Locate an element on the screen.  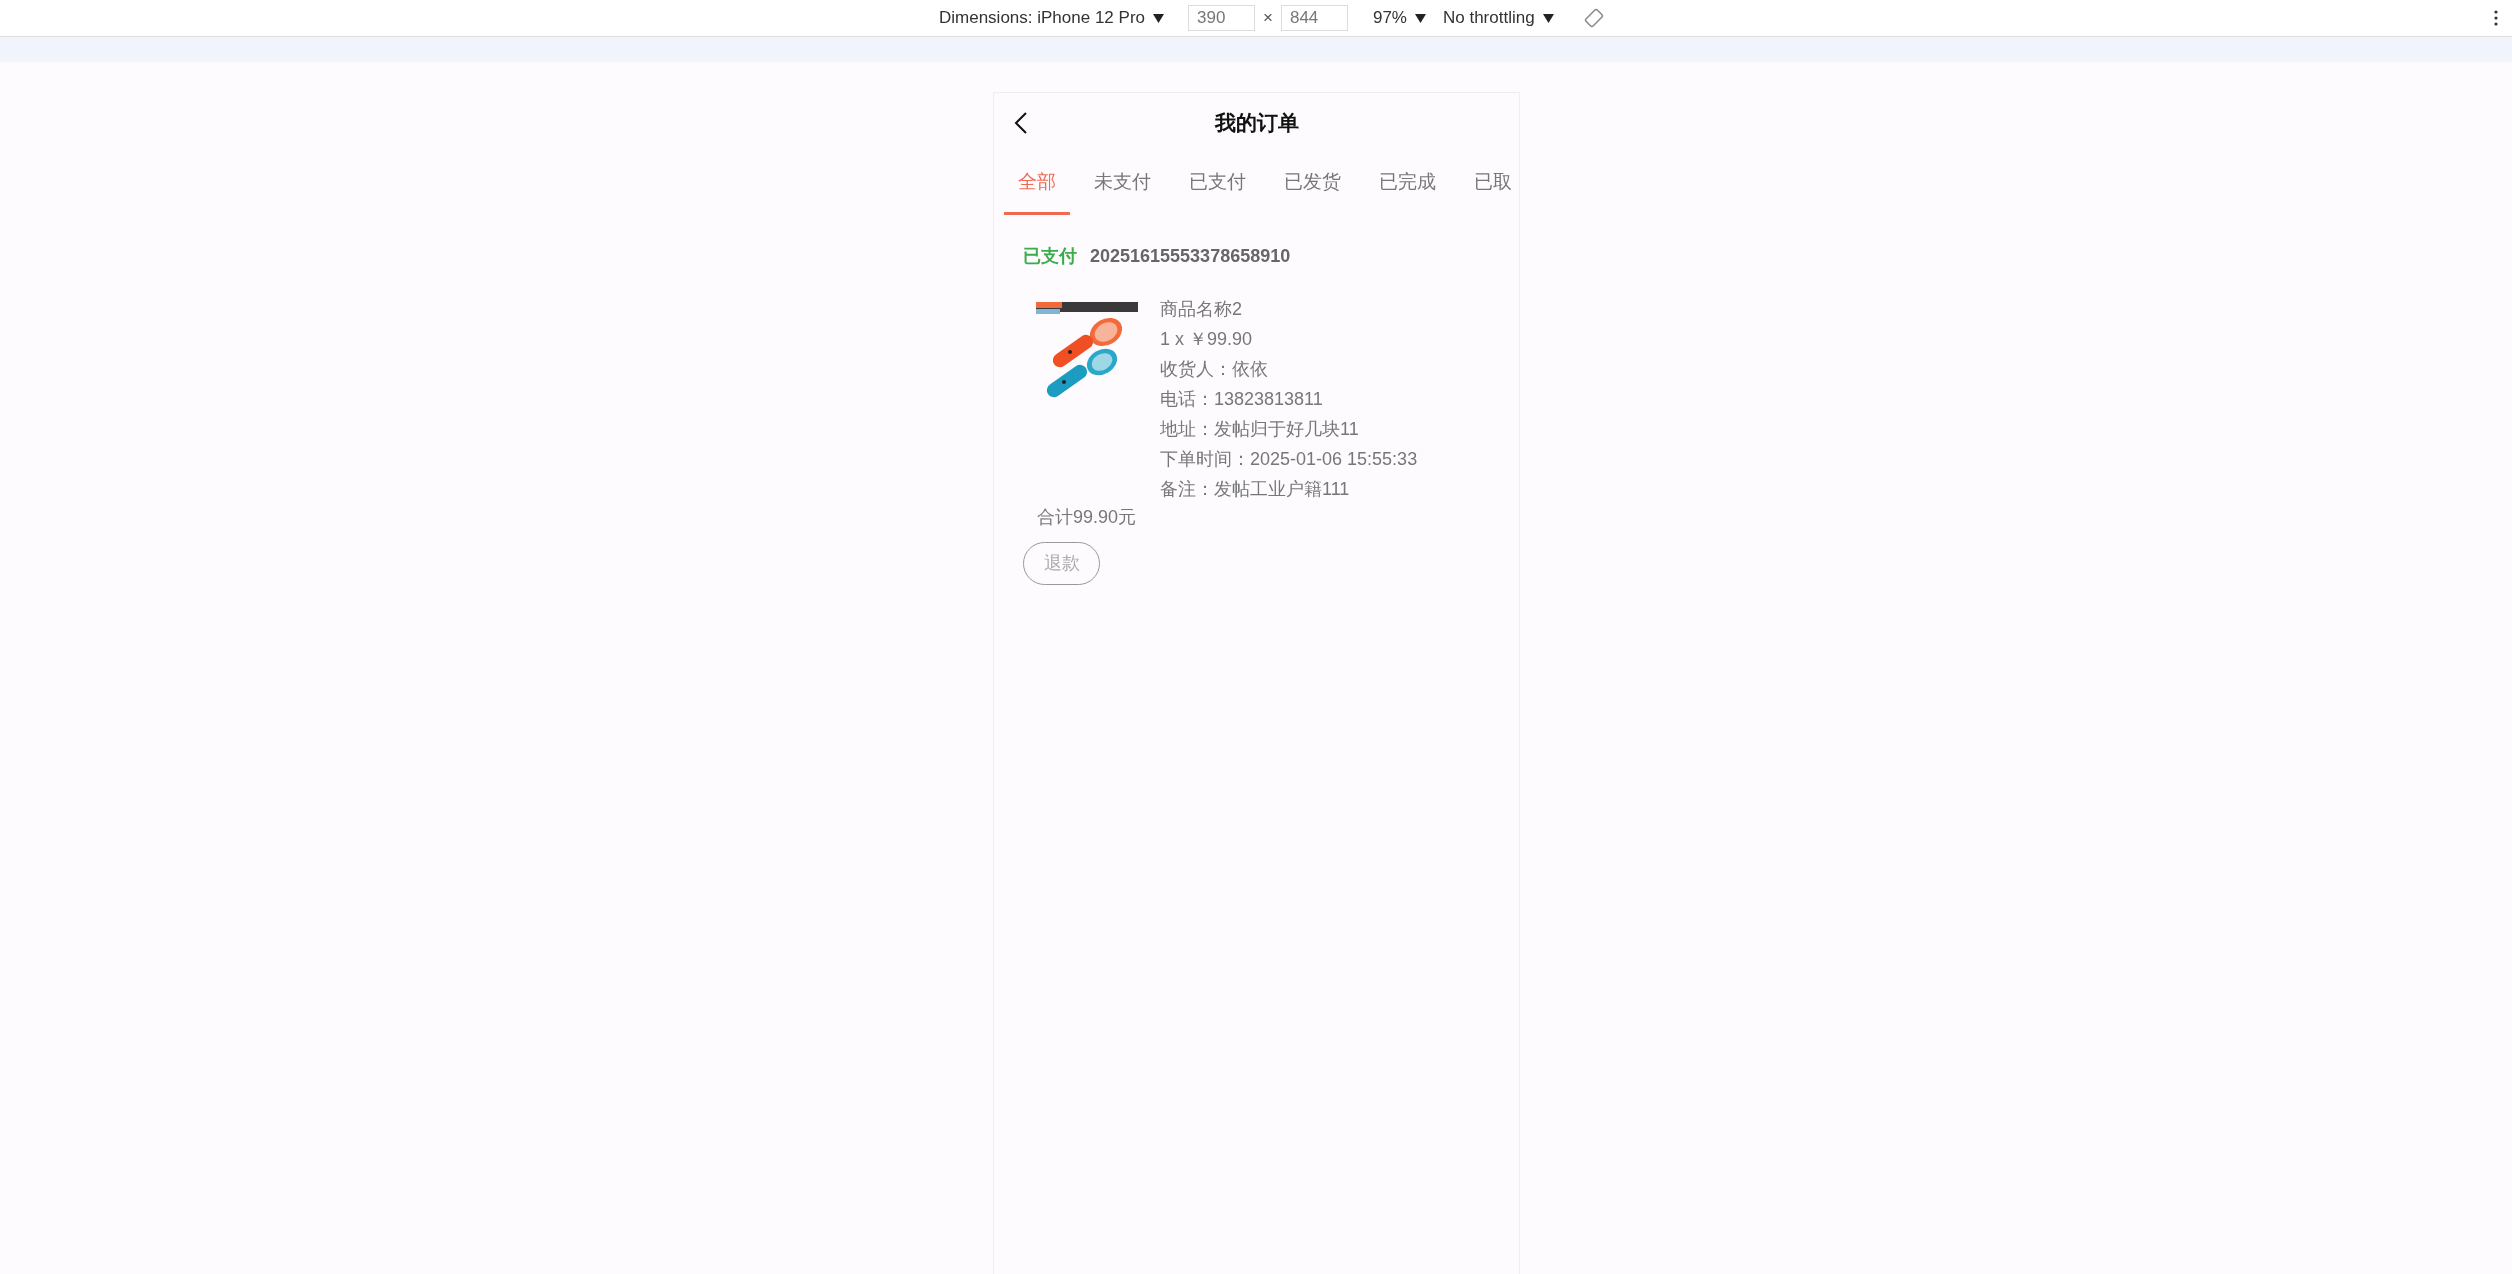
order-tab: 已完成 is located at coordinates (1407, 184).